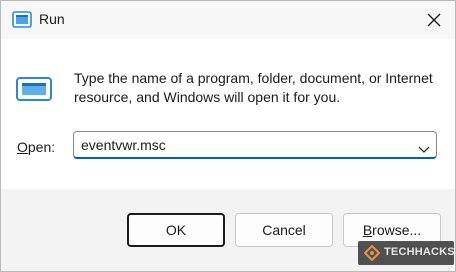 The image size is (456, 272). Describe the element at coordinates (255, 145) in the screenshot. I see `open-combobox: eventvwr.msc` at that location.